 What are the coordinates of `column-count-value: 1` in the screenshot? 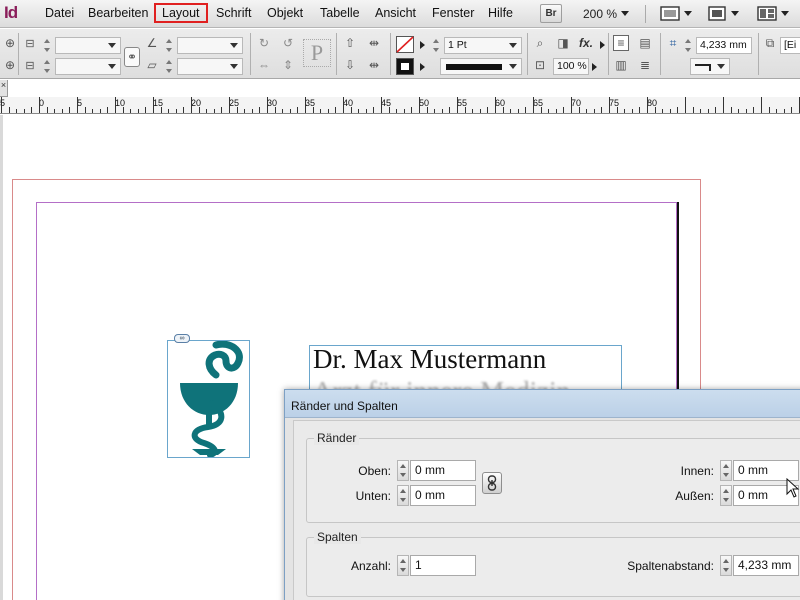 It's located at (418, 565).